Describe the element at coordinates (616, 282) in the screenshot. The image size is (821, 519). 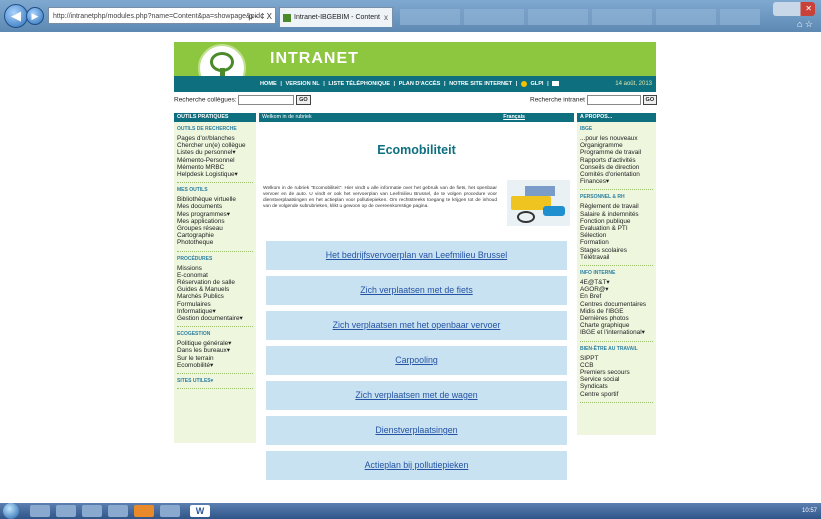
I see `right-menu-item: 4E@T&T▾` at that location.